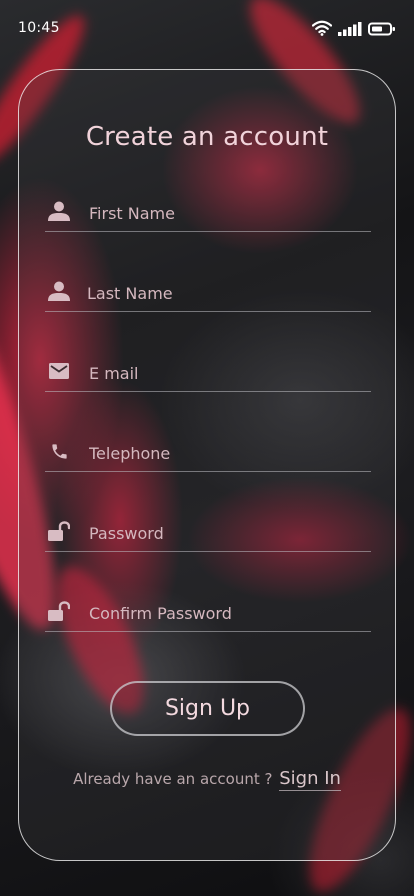  What do you see at coordinates (224, 213) in the screenshot?
I see `first-name-input` at bounding box center [224, 213].